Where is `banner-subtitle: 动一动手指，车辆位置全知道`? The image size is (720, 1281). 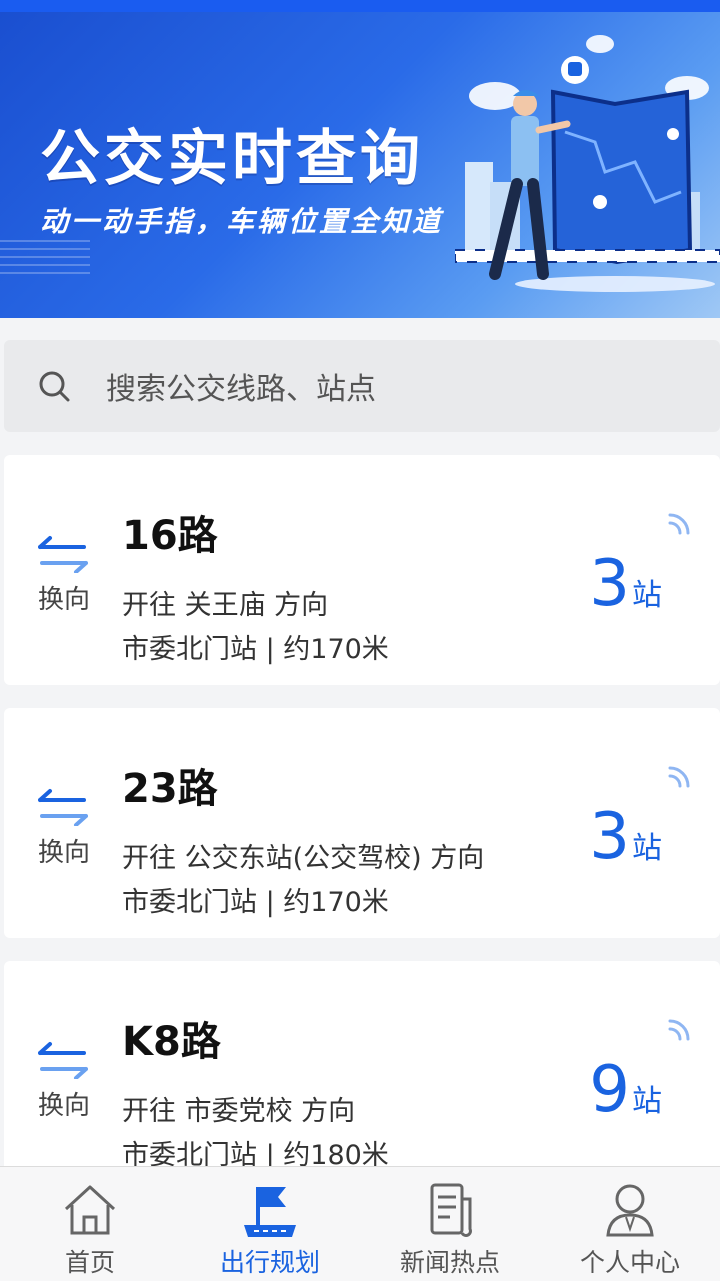 banner-subtitle: 动一动手指，车辆位置全知道 is located at coordinates (242, 221).